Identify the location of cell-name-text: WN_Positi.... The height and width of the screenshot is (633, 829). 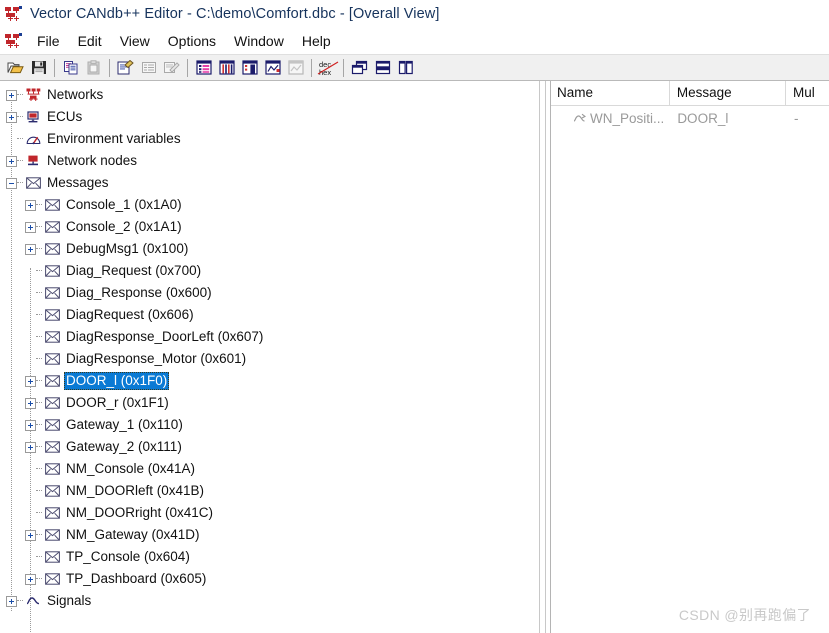
(627, 118).